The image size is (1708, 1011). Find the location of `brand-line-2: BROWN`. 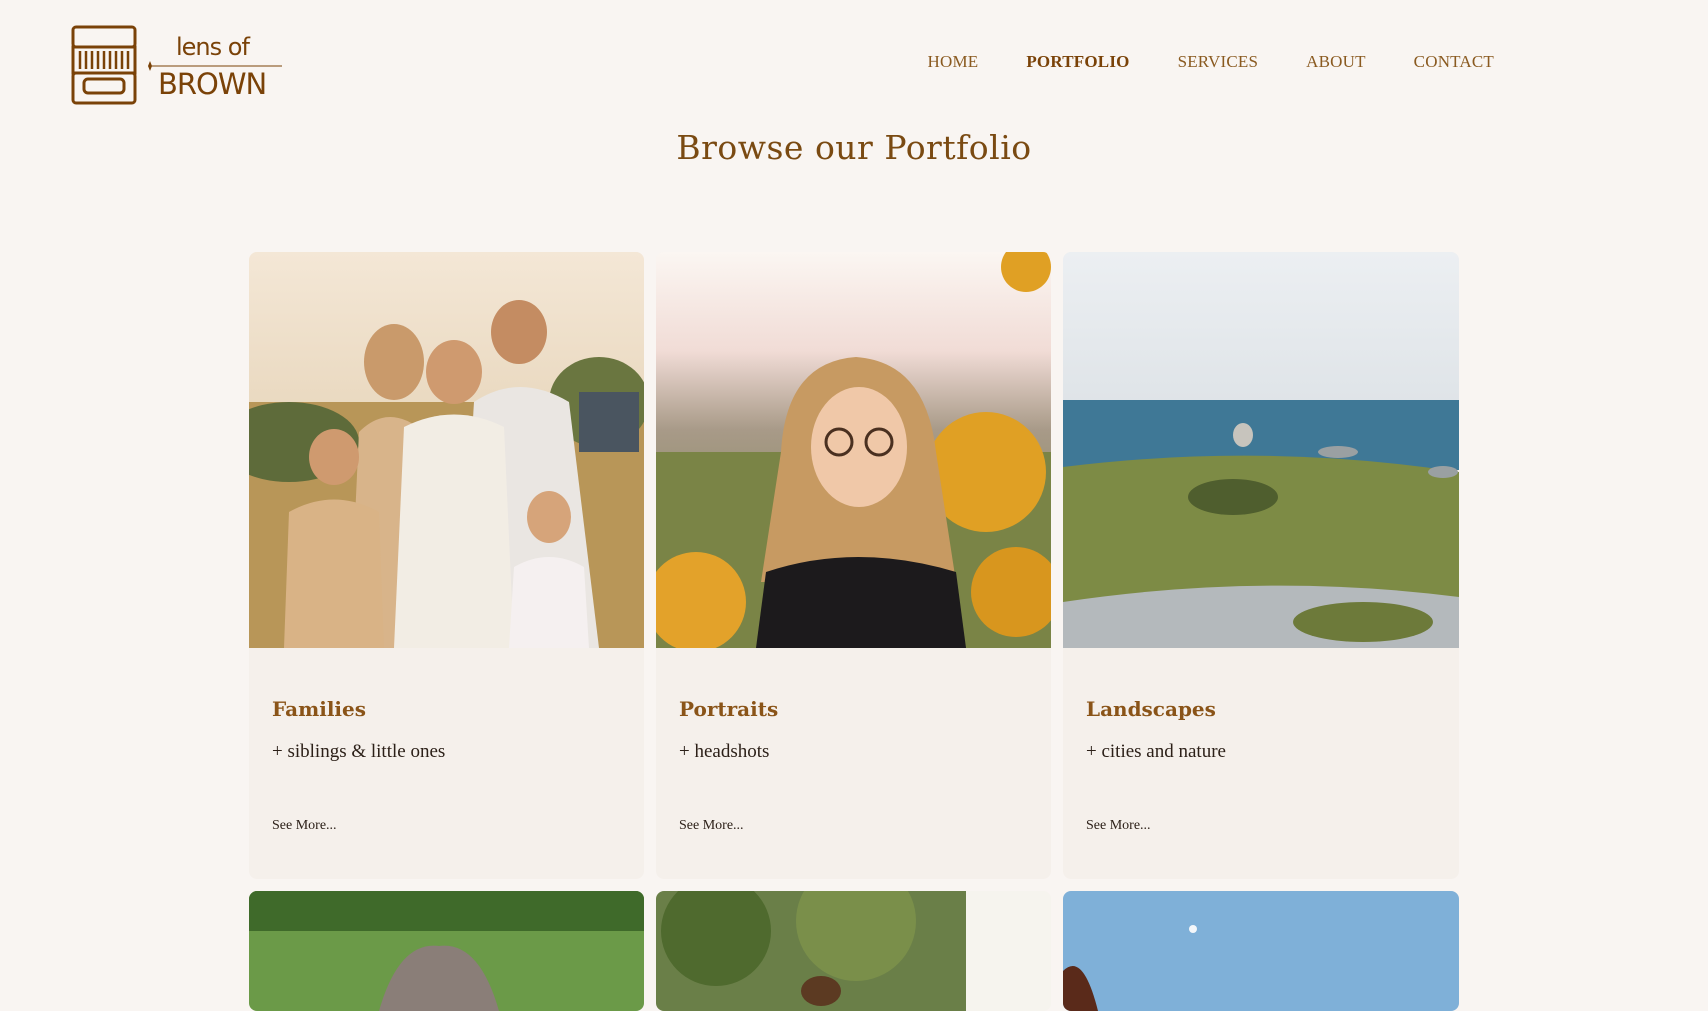

brand-line-2: BROWN is located at coordinates (212, 84).